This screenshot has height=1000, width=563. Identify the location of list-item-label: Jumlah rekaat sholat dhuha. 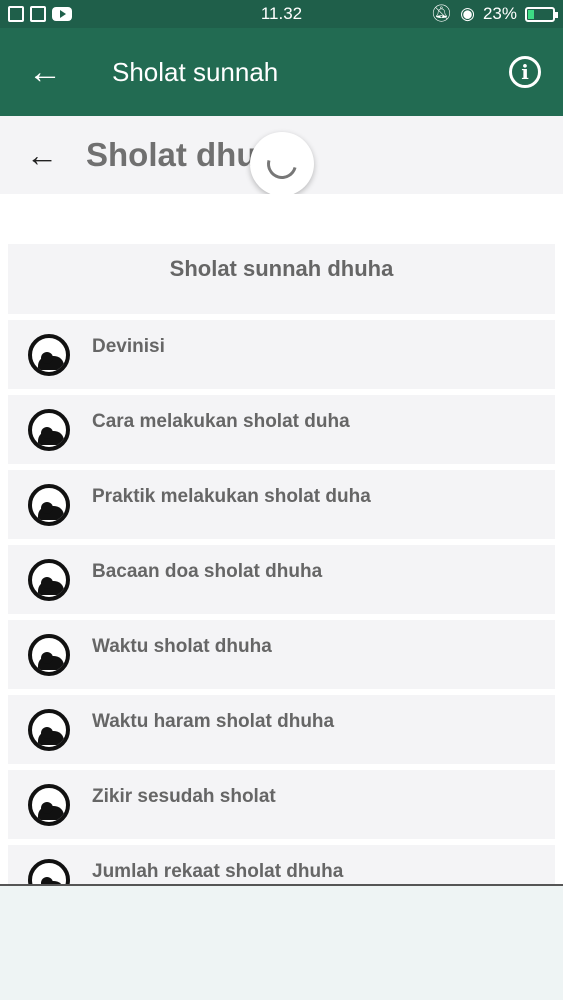
(218, 871).